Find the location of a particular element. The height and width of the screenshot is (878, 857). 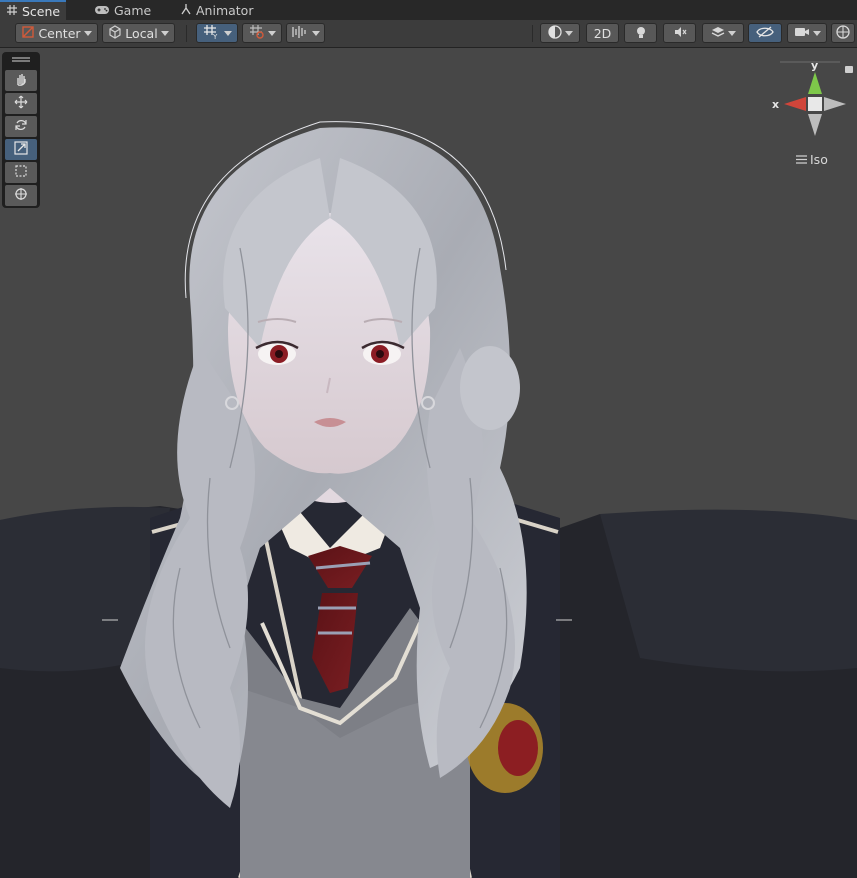

draw-mode-dropdown is located at coordinates (560, 33).